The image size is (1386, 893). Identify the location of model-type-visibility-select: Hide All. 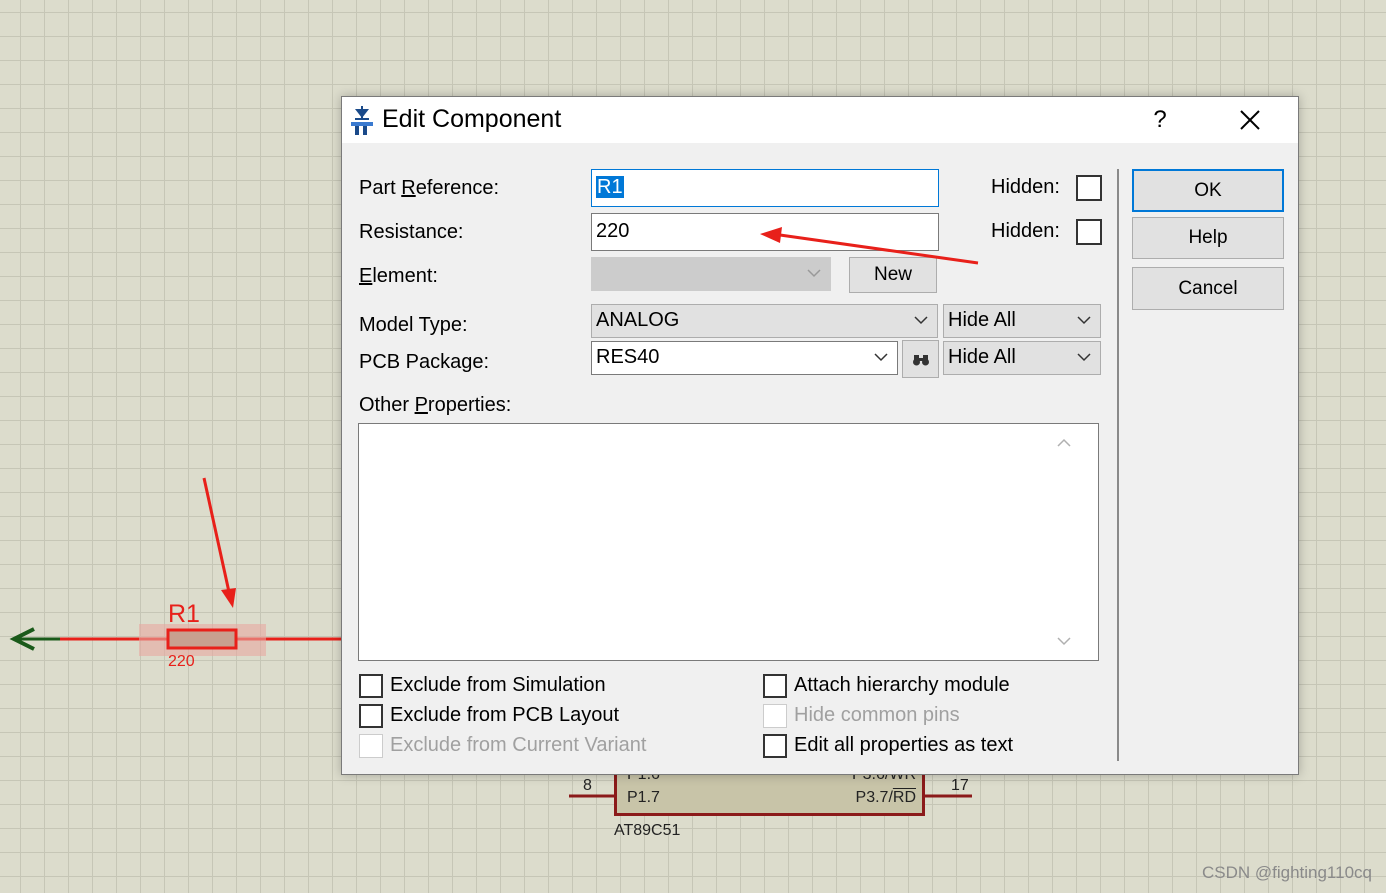
(1022, 321).